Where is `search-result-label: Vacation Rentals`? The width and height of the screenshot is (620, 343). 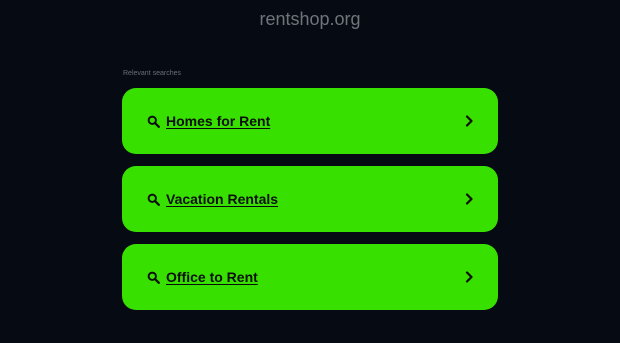 search-result-label: Vacation Rentals is located at coordinates (222, 199).